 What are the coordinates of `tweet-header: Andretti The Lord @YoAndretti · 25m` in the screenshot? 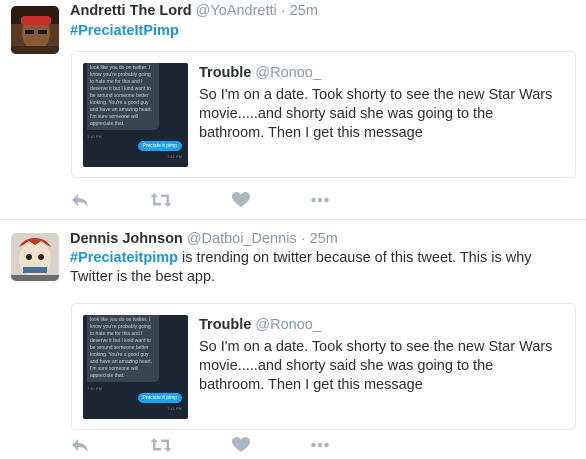 It's located at (194, 11).